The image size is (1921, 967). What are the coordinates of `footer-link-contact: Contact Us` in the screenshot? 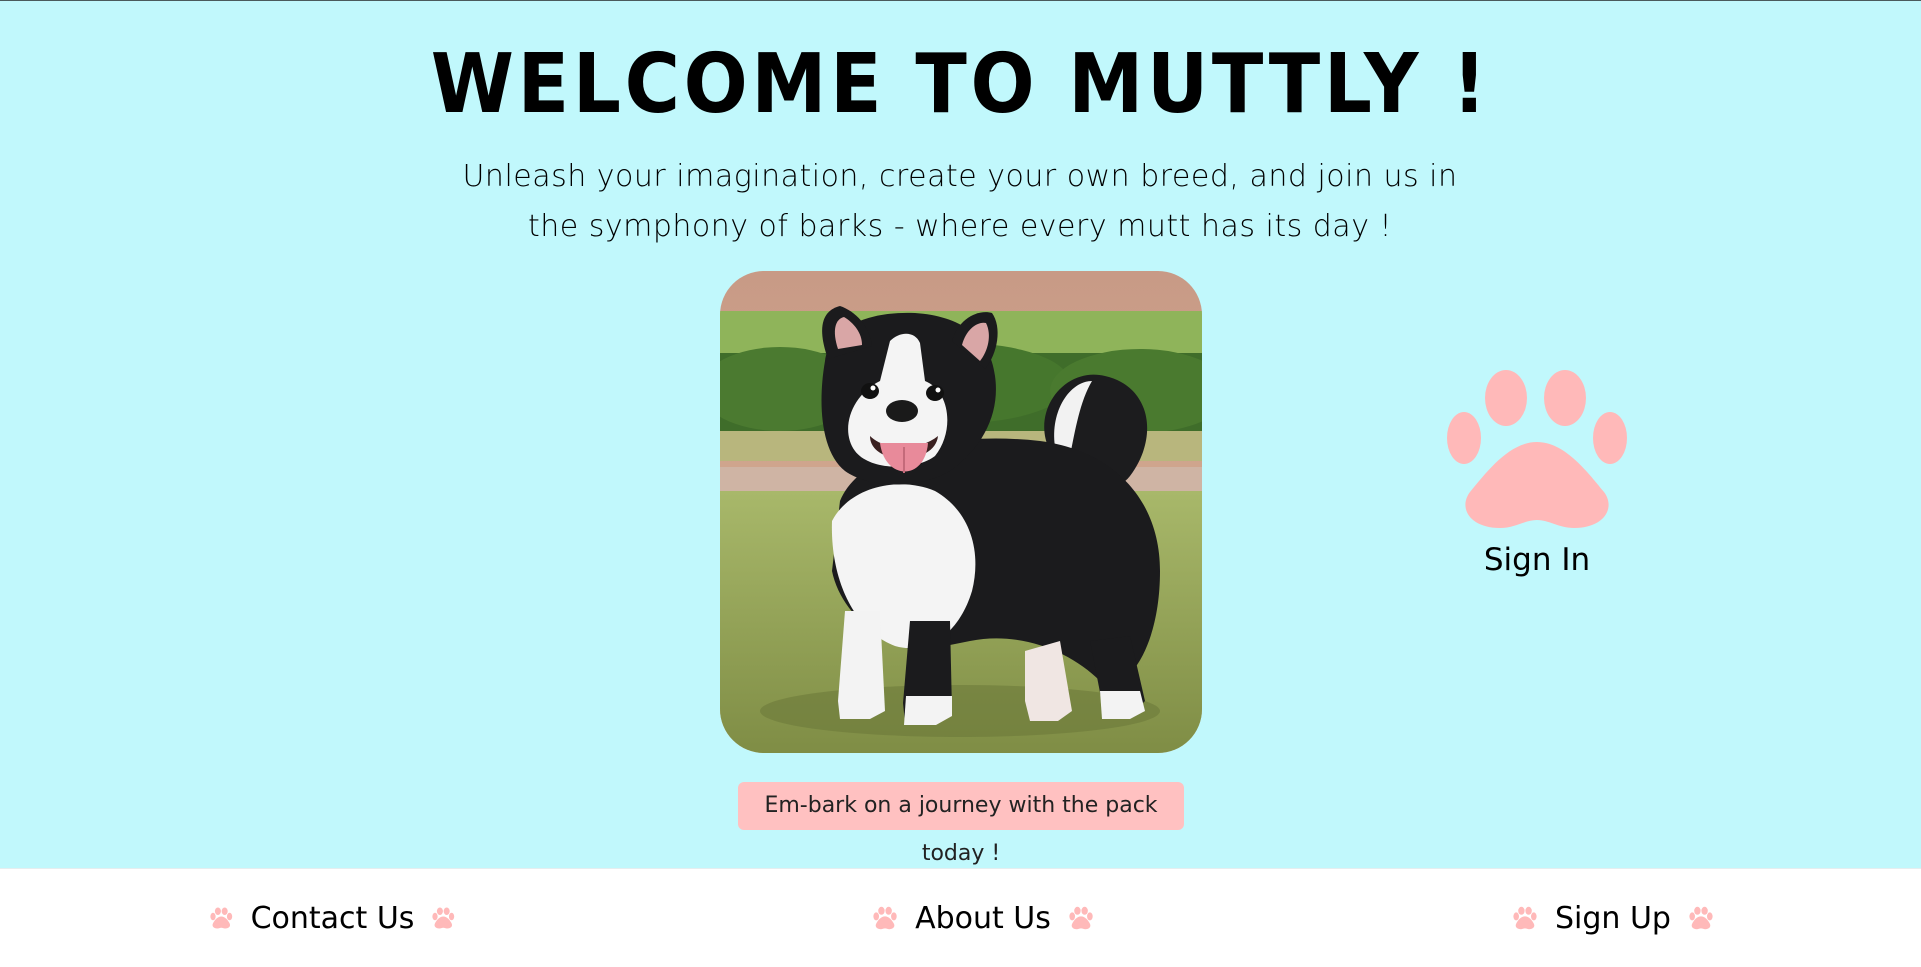 It's located at (332, 918).